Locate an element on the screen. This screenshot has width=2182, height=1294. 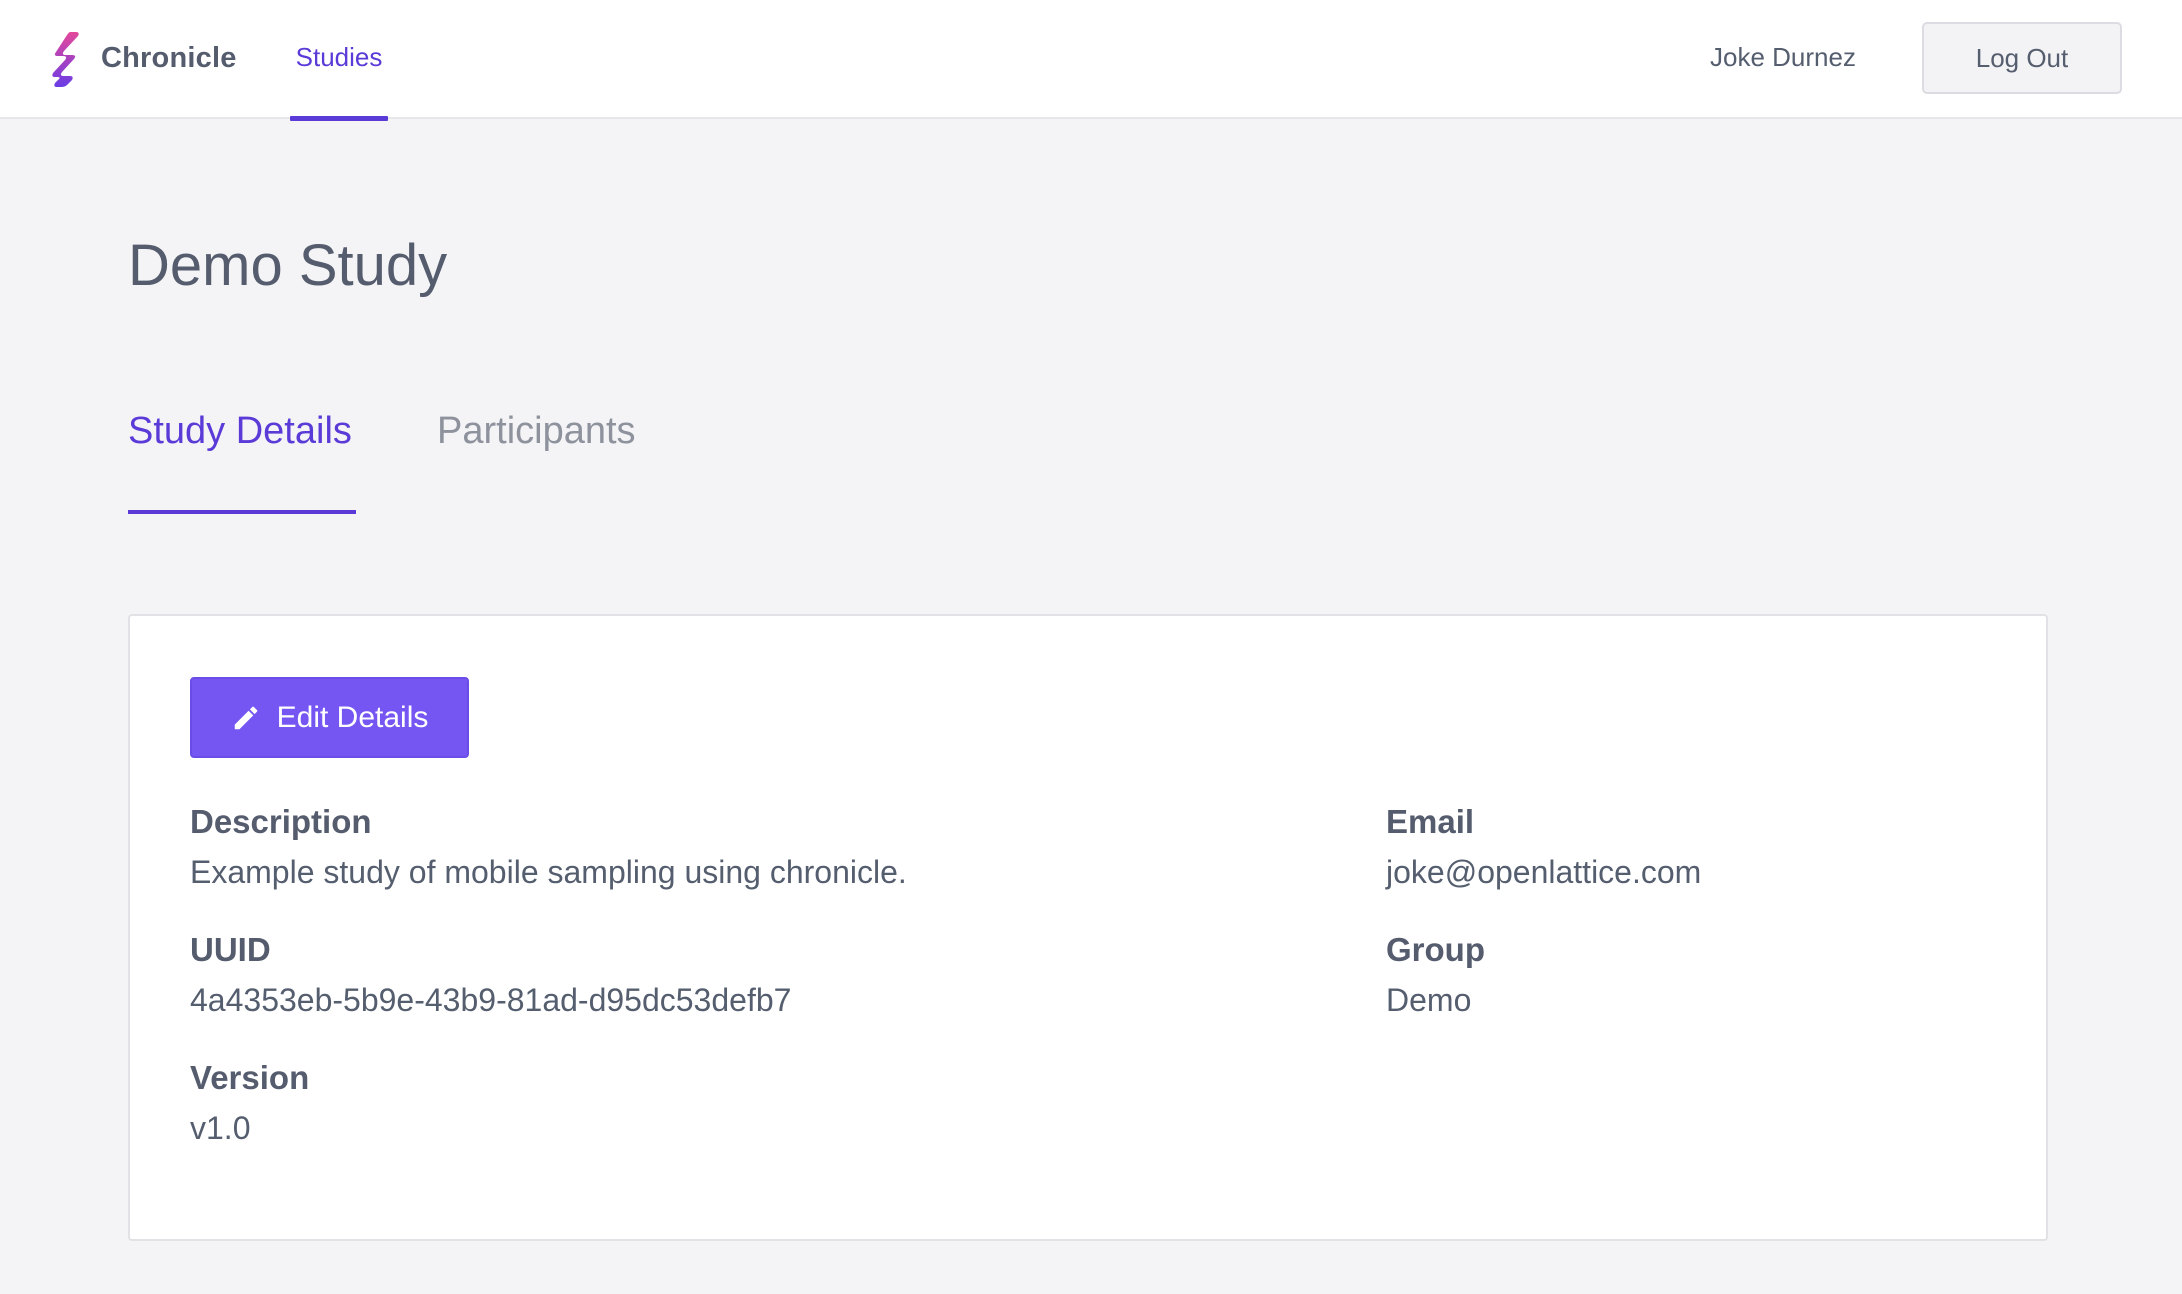
tab-participants: Participants is located at coordinates (540, 462).